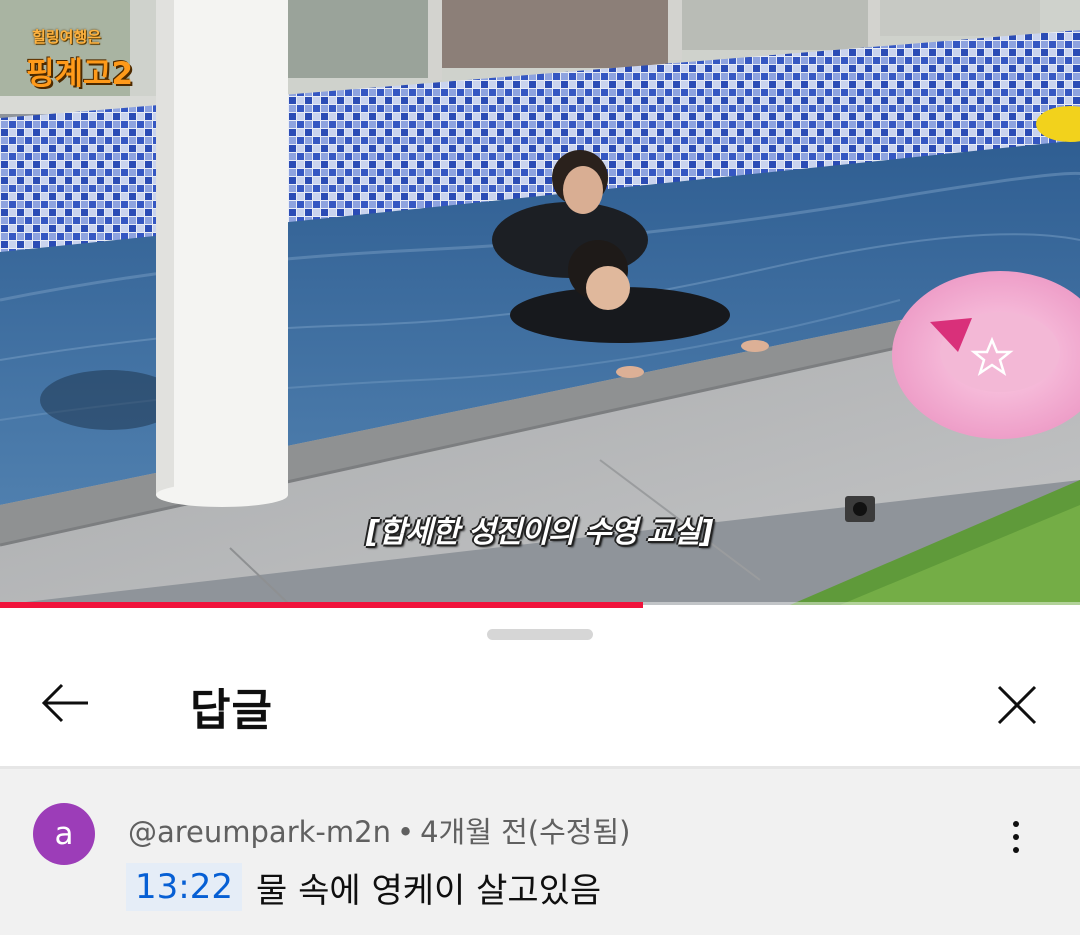  I want to click on sheet-title: 답글, so click(231, 710).